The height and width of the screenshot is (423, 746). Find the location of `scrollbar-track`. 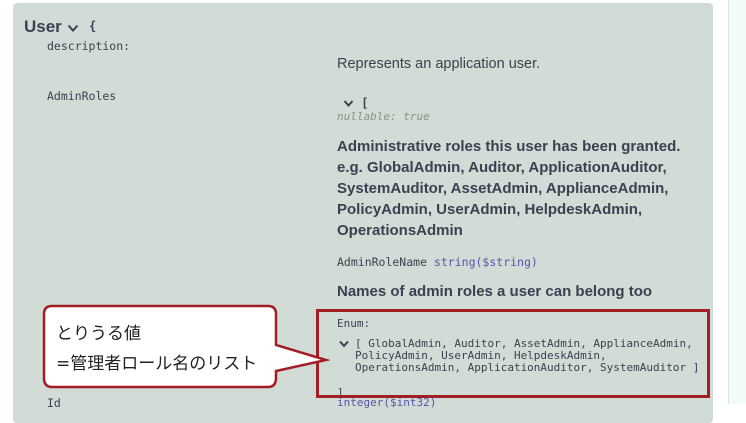

scrollbar-track is located at coordinates (737, 202).